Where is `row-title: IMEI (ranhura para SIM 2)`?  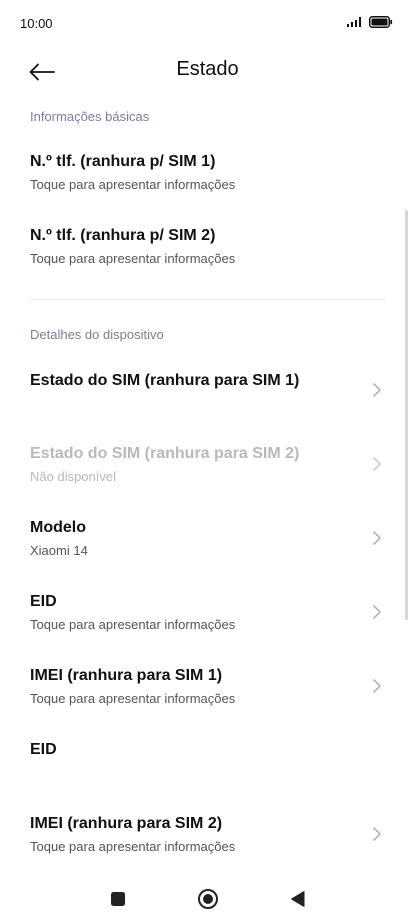 row-title: IMEI (ranhura para SIM 2) is located at coordinates (126, 823).